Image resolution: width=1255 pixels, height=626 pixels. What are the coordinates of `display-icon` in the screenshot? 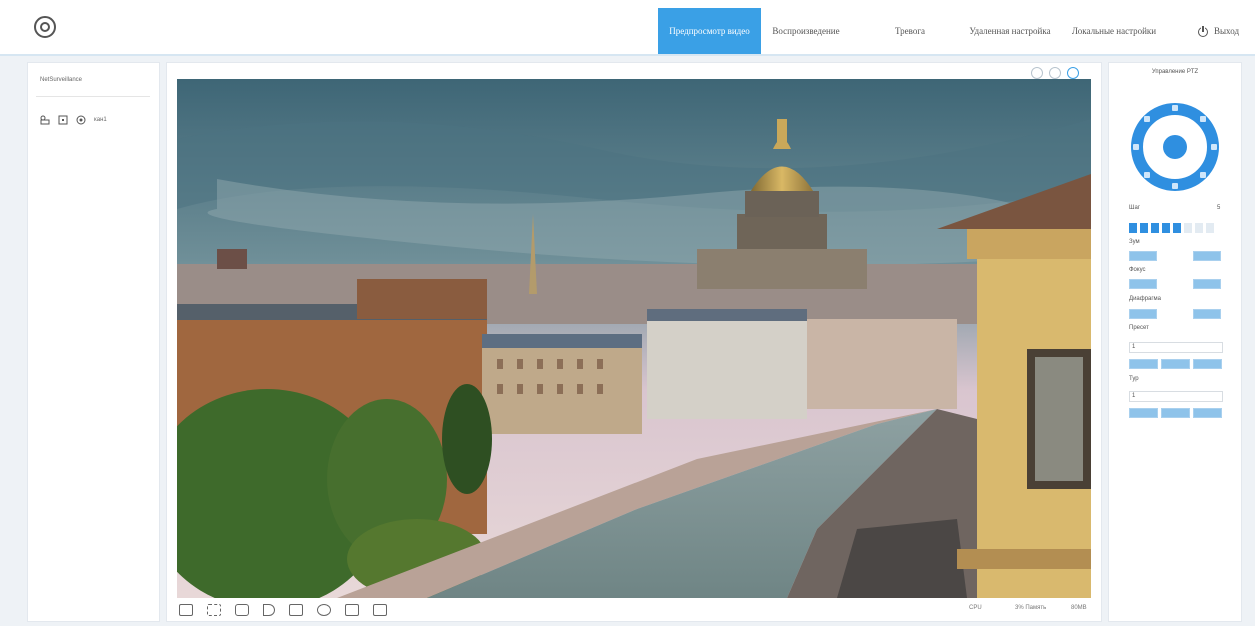 It's located at (352, 610).